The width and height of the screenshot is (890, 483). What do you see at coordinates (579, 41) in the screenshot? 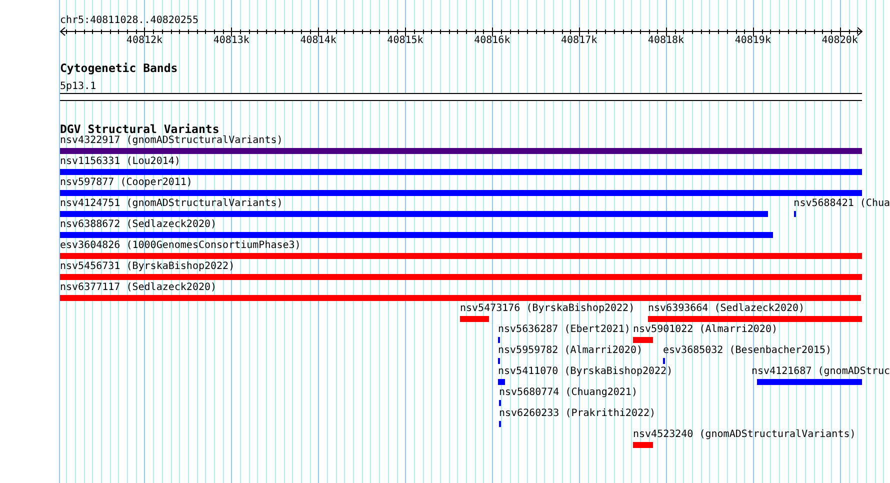
I see `ruler-label: 40817k` at bounding box center [579, 41].